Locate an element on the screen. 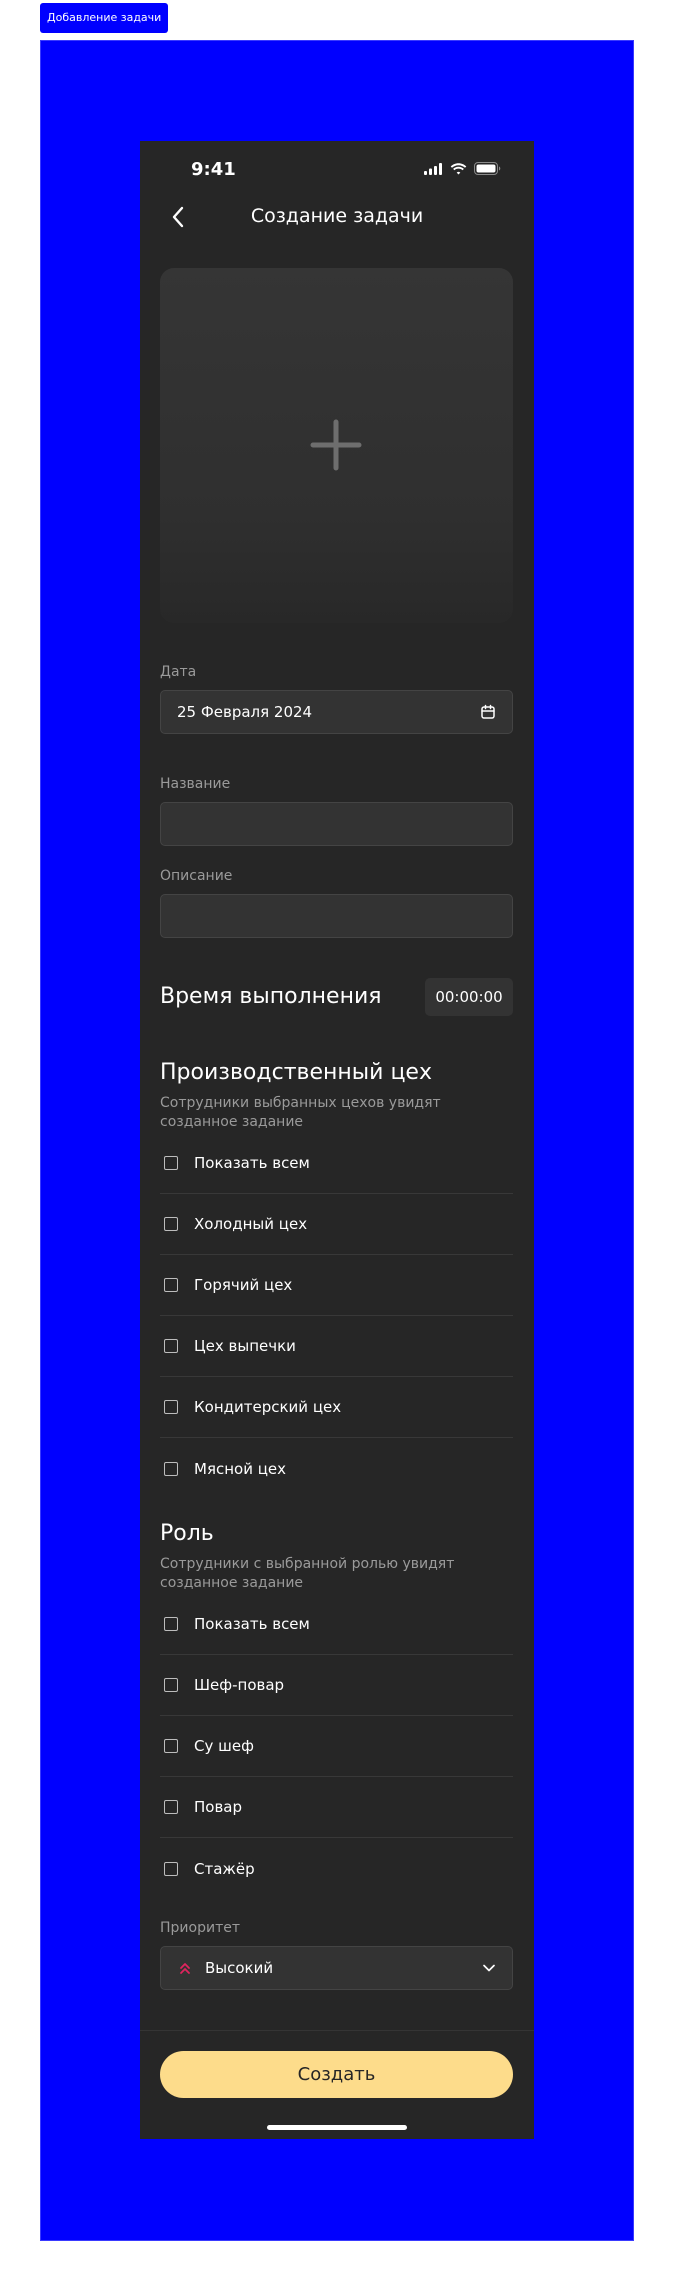 Image resolution: width=673 pixels, height=2279 pixels. description-label: Описание is located at coordinates (196, 876).